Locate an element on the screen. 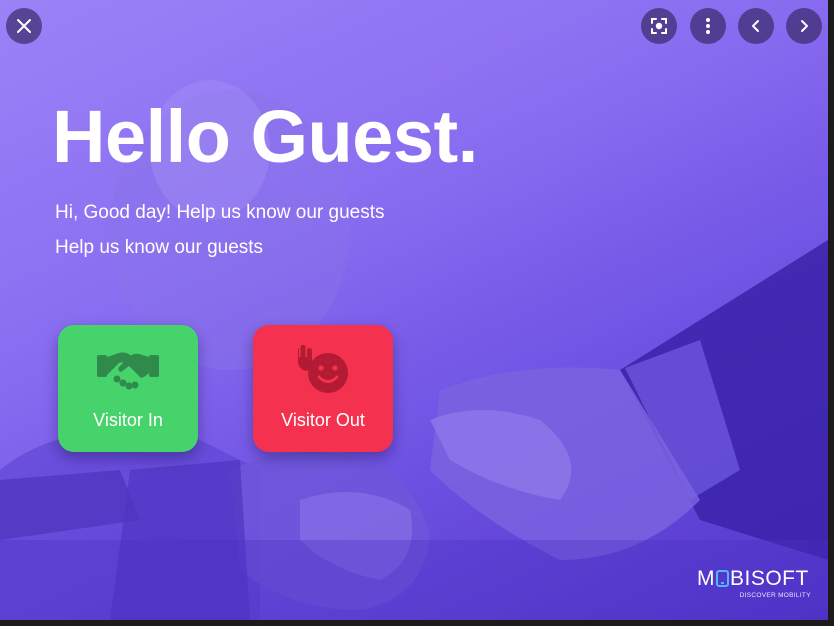  visual-search-button is located at coordinates (659, 26).